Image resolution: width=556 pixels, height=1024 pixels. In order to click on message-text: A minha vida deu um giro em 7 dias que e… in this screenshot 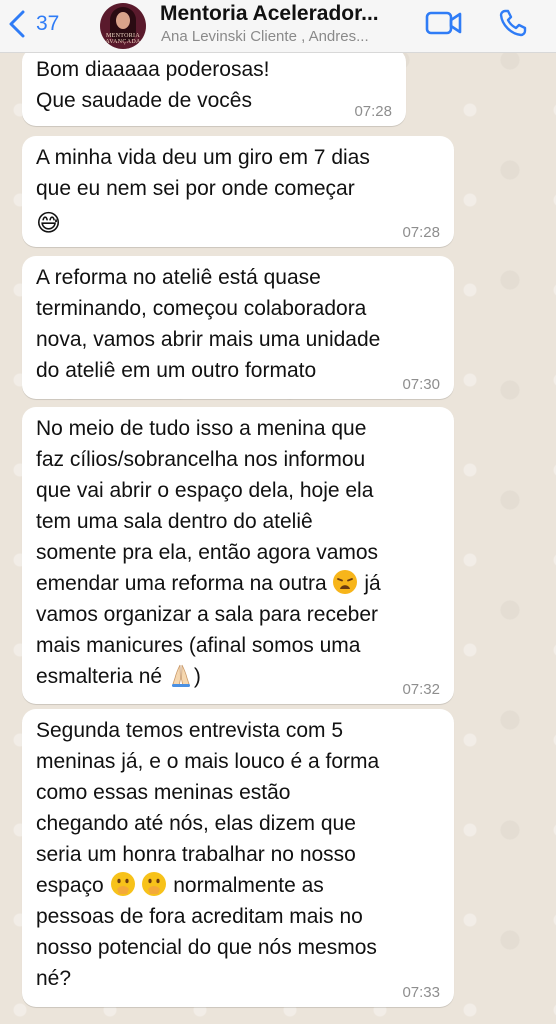, I will do `click(203, 173)`.